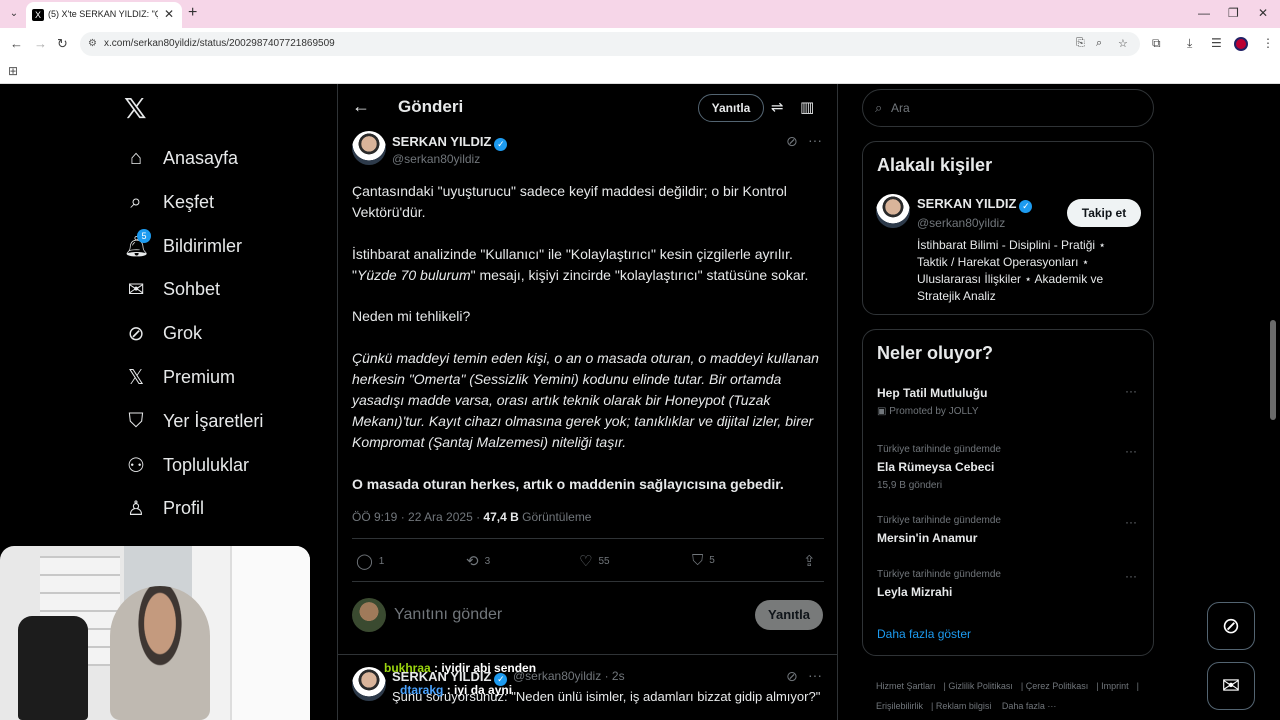  What do you see at coordinates (1156, 43) in the screenshot?
I see `extensions-icon: ⧉` at bounding box center [1156, 43].